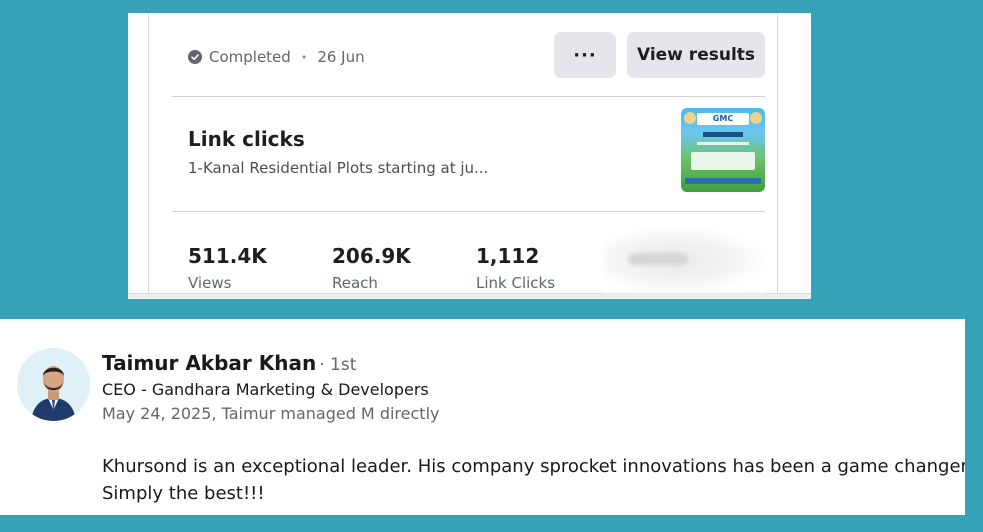 Image resolution: width=983 pixels, height=532 pixels. I want to click on avatar, so click(53, 384).